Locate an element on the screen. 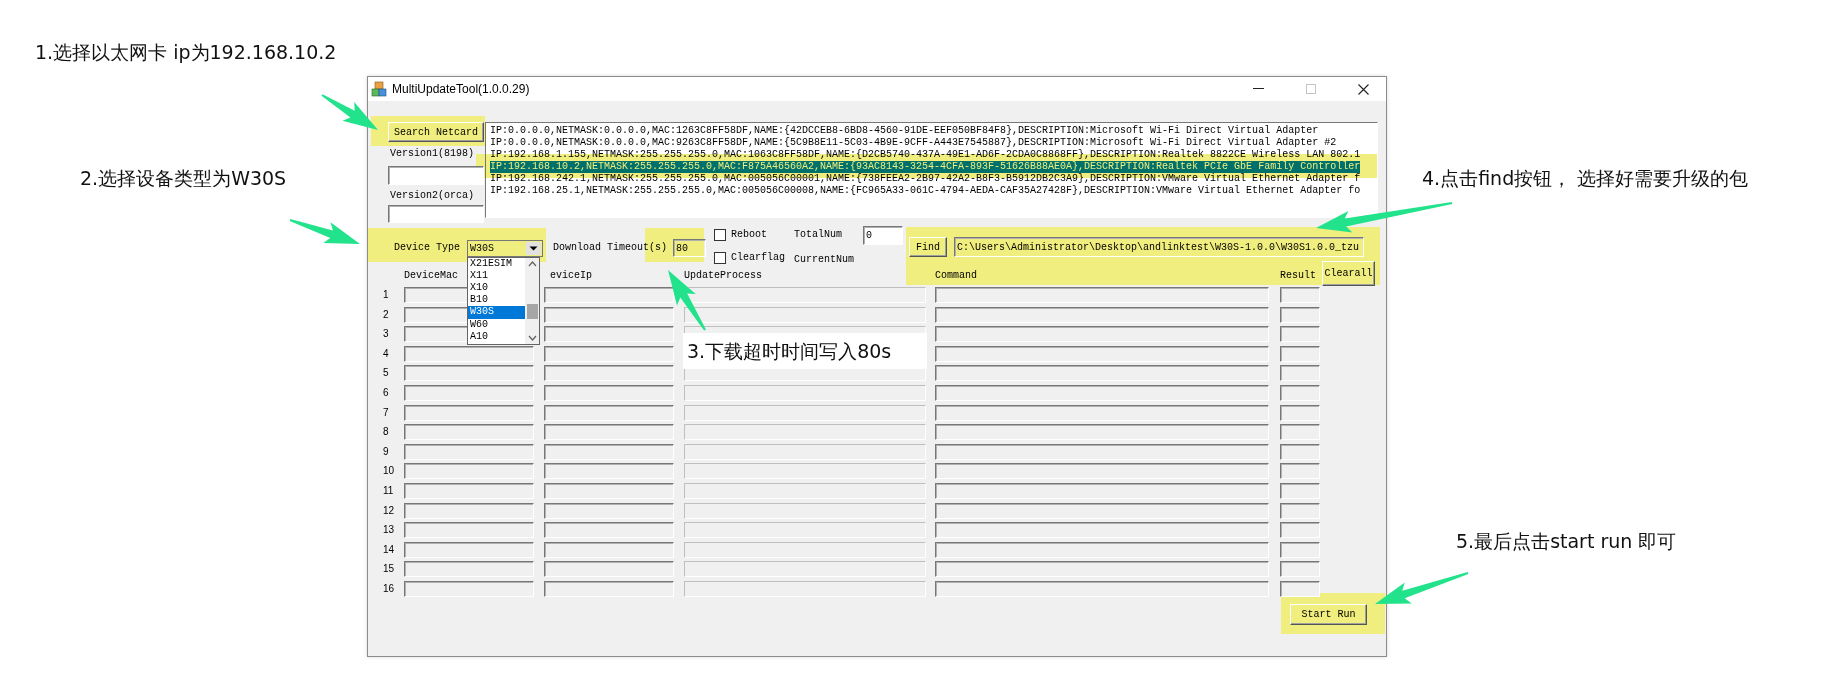 This screenshot has width=1827, height=696. row-number: 2 is located at coordinates (386, 314).